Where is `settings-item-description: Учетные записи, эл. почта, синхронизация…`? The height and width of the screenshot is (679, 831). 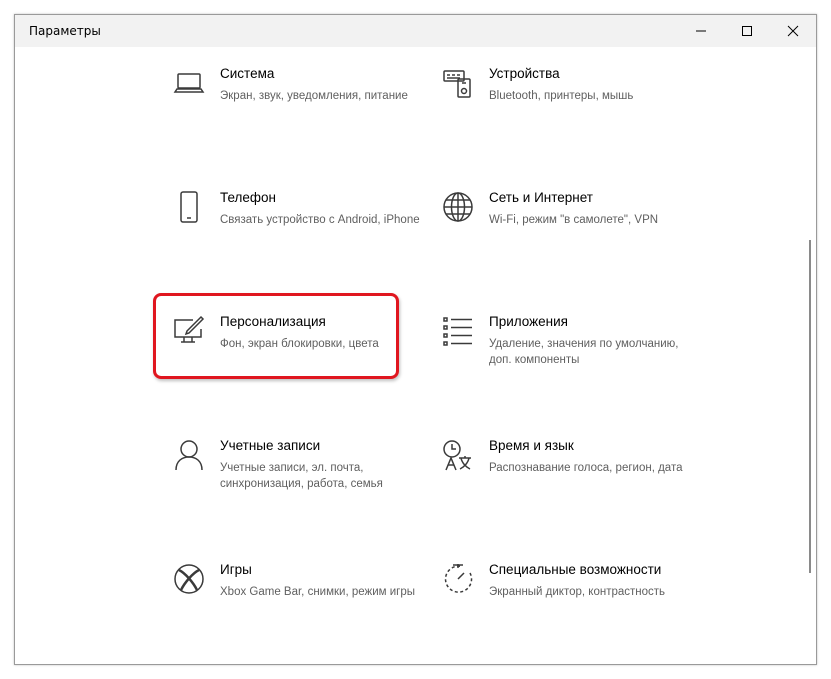
settings-item-description: Учетные записи, эл. почта, синхронизация… is located at coordinates (301, 476).